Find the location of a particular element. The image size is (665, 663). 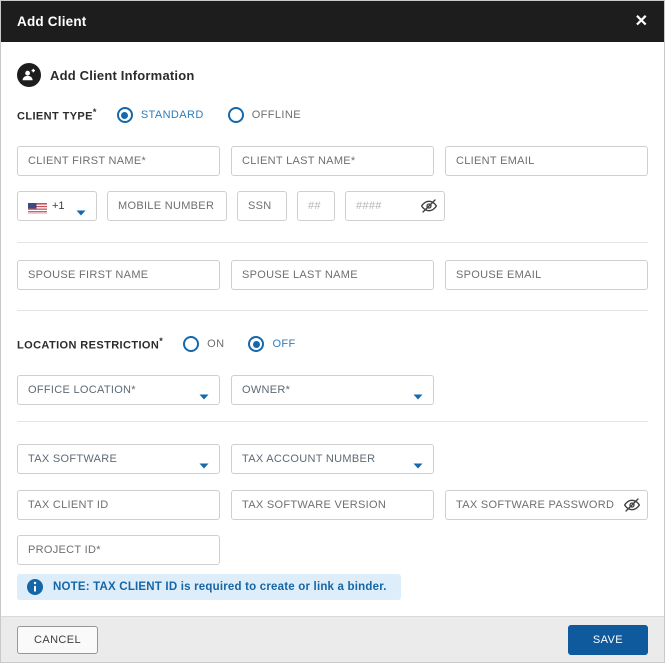

owner-select: OWNER* is located at coordinates (332, 390).